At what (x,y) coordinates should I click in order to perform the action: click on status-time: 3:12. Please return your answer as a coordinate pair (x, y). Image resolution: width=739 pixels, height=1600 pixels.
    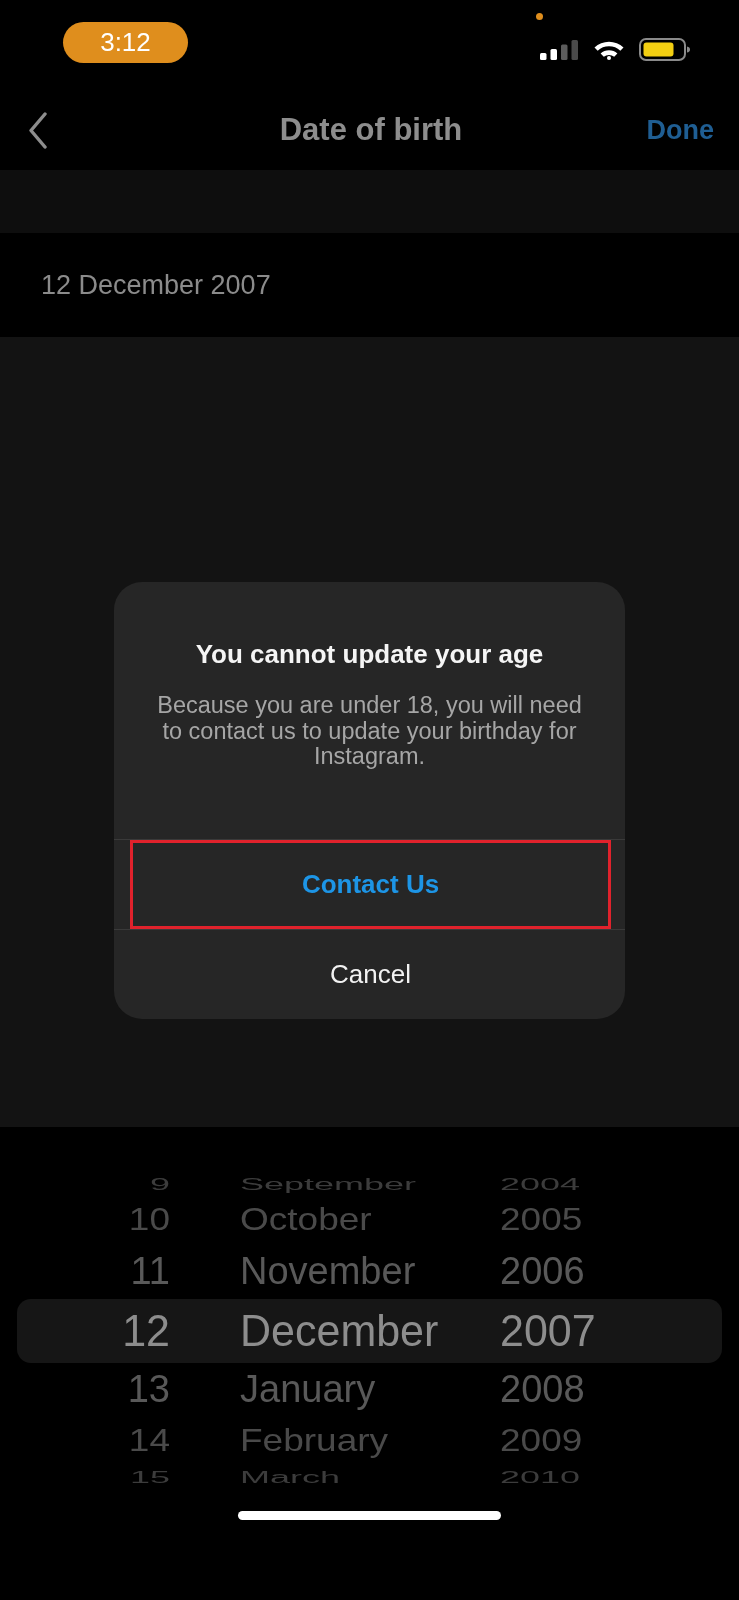
    Looking at the image, I should click on (125, 42).